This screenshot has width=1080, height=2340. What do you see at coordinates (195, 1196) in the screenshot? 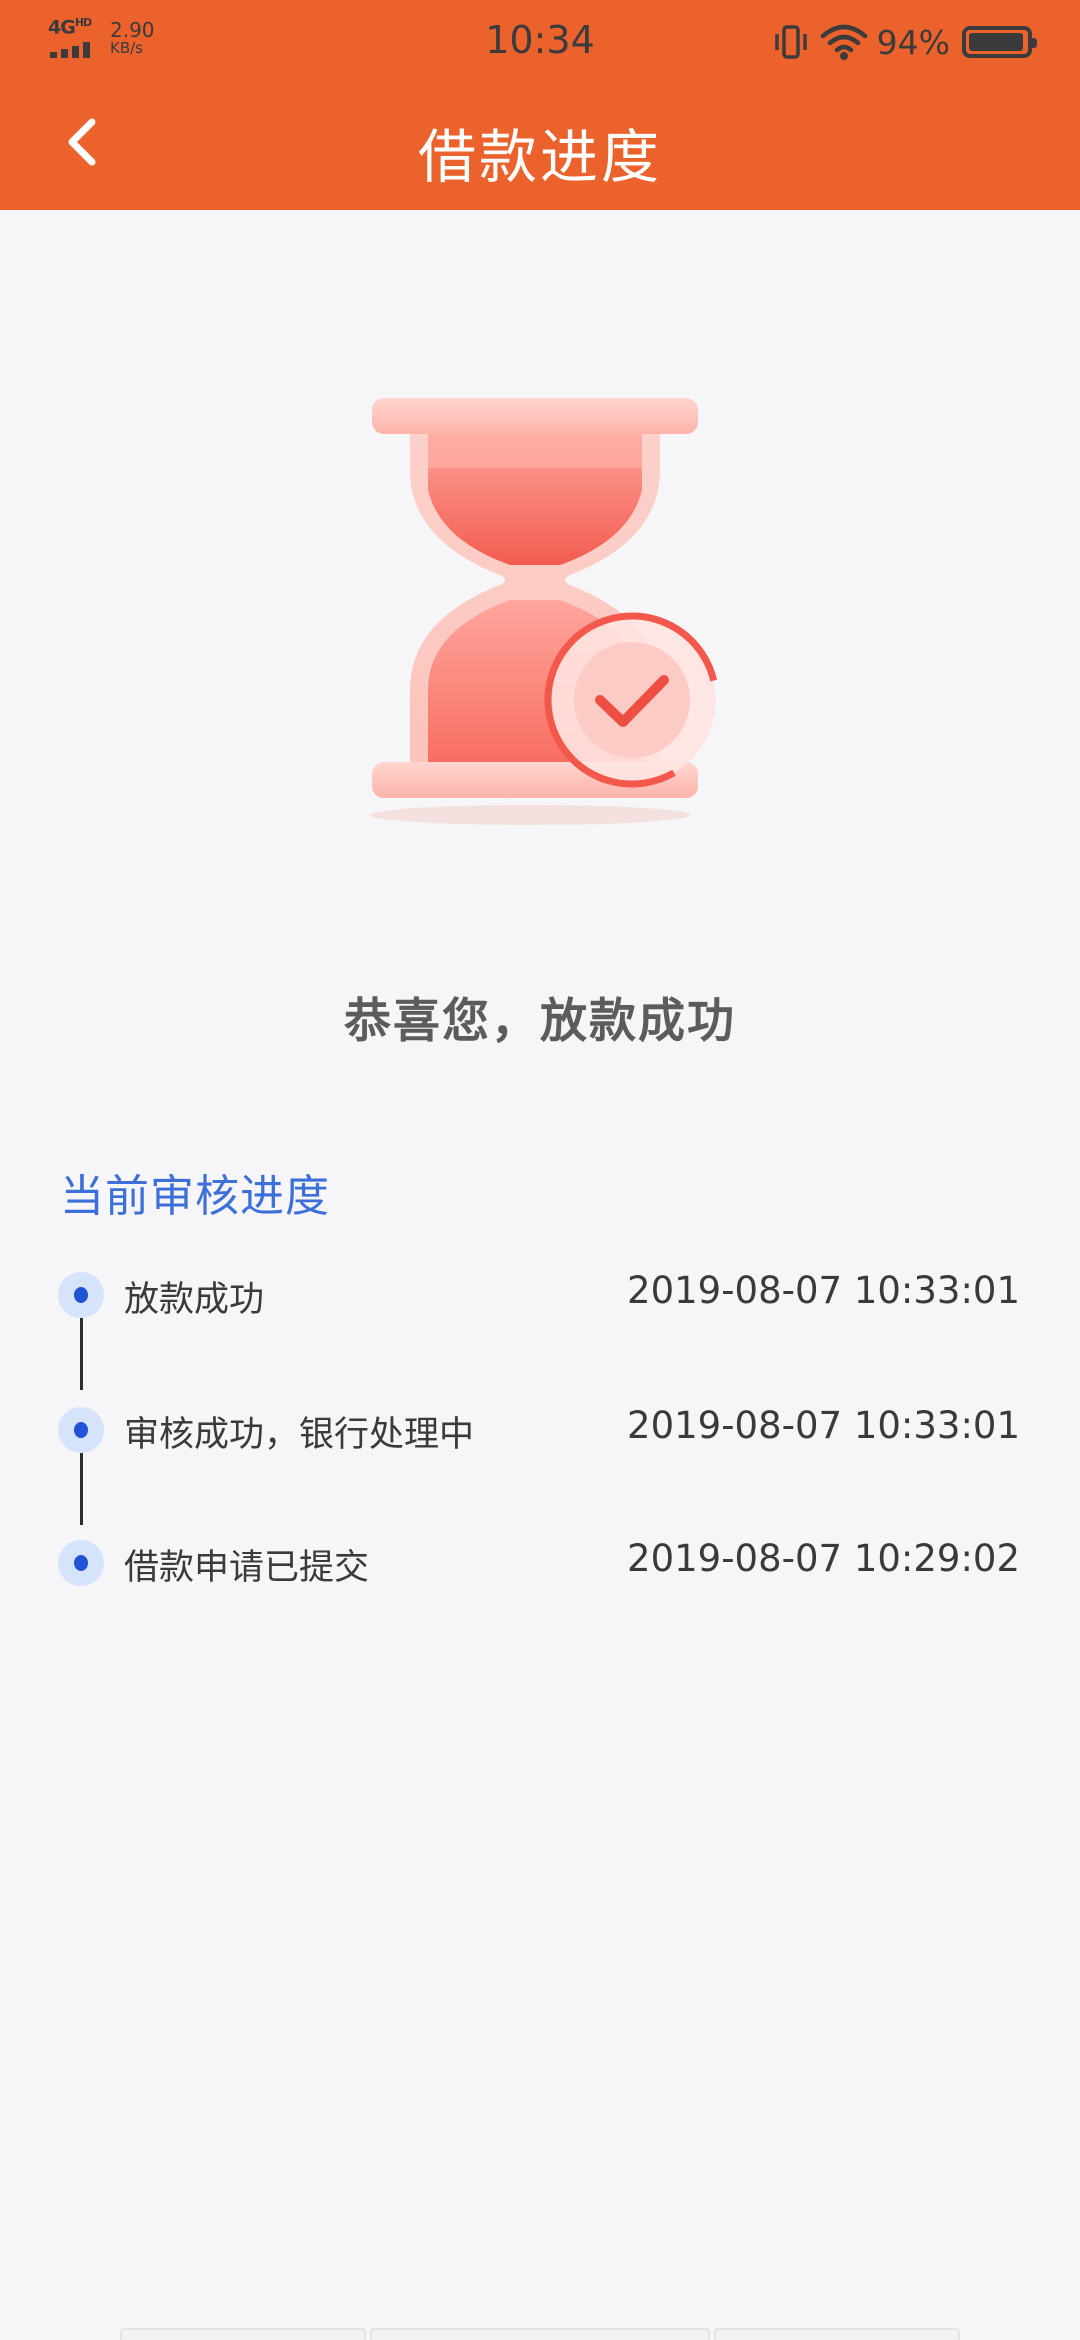
I see `progress-section-title: 当前审核进度` at bounding box center [195, 1196].